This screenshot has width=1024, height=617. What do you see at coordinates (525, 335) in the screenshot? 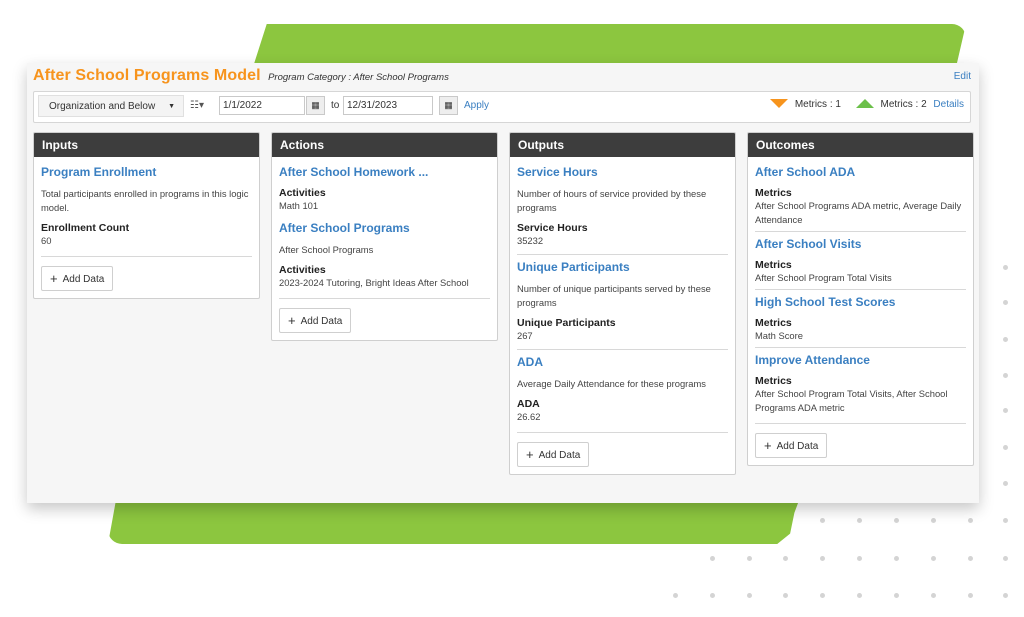
I see `item-field-value: 267` at bounding box center [525, 335].